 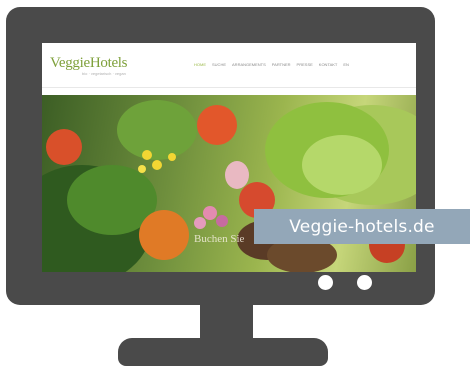 I want to click on nav-item-home: Home, so click(x=200, y=64).